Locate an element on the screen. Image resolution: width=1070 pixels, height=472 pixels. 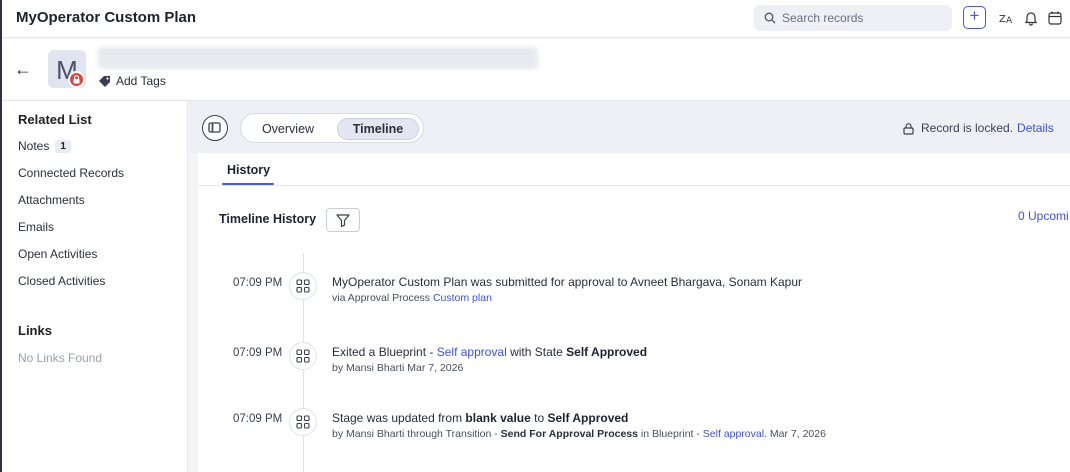
sidebar-item-closed-activities: Closed Activities is located at coordinates (61, 281).